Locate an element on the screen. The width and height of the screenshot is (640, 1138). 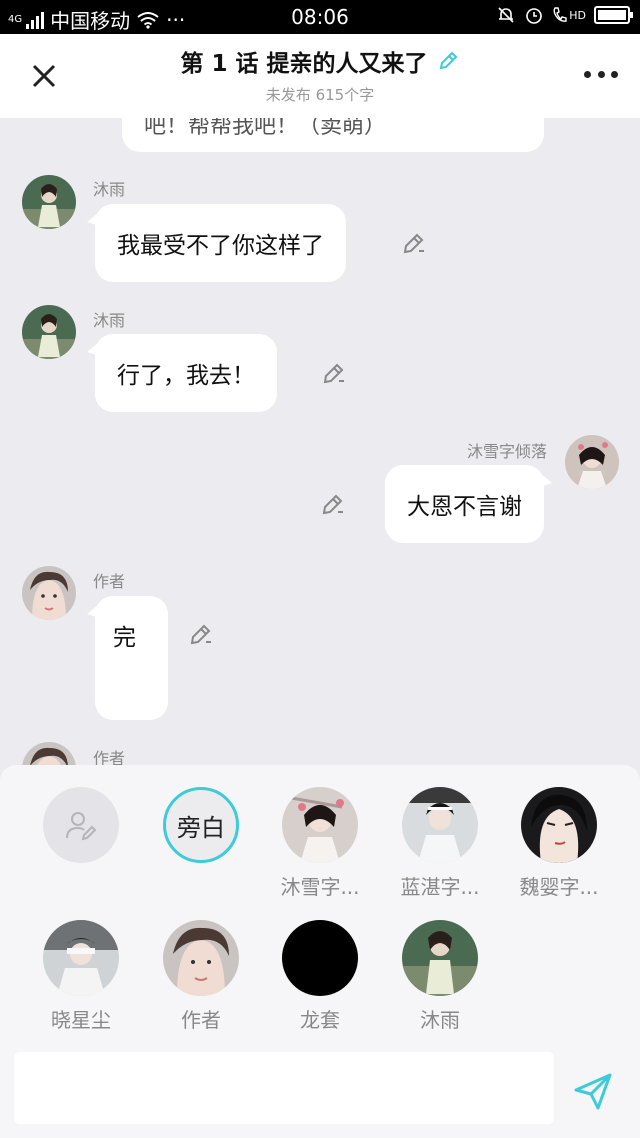
hd-label: HD is located at coordinates (577, 15).